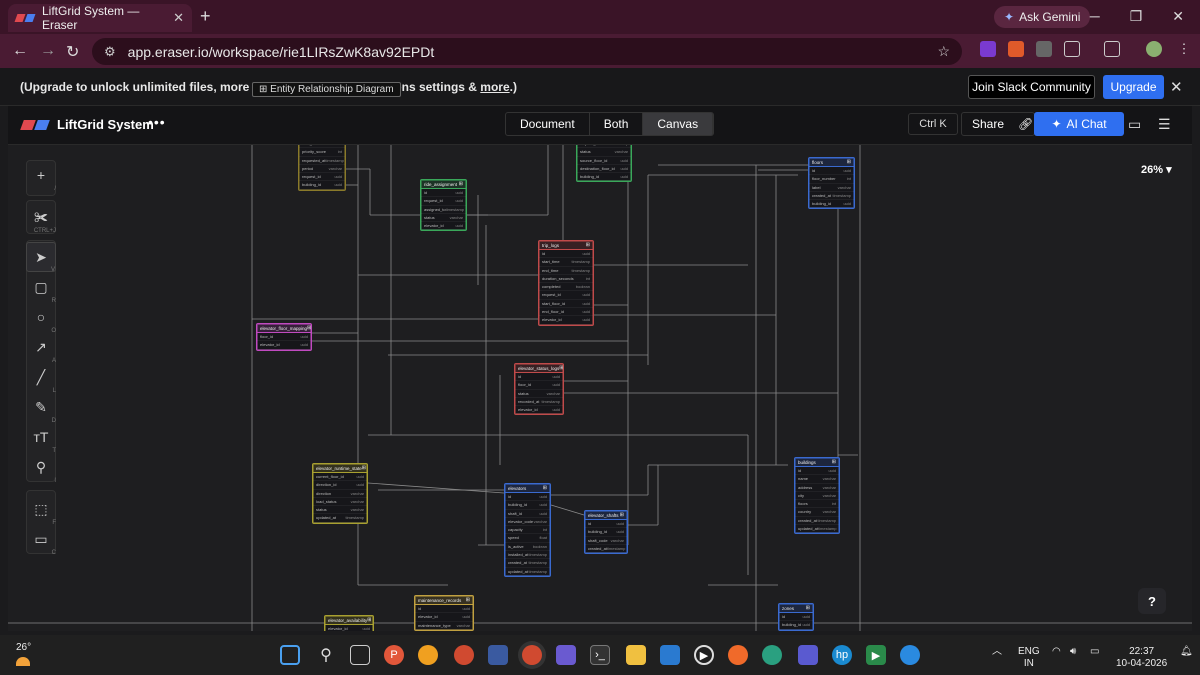  Describe the element at coordinates (529, 401) in the screenshot. I see `column-name: recorded_at` at that location.